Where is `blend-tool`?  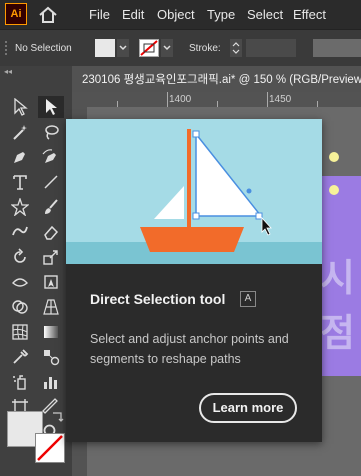
blend-tool is located at coordinates (51, 357).